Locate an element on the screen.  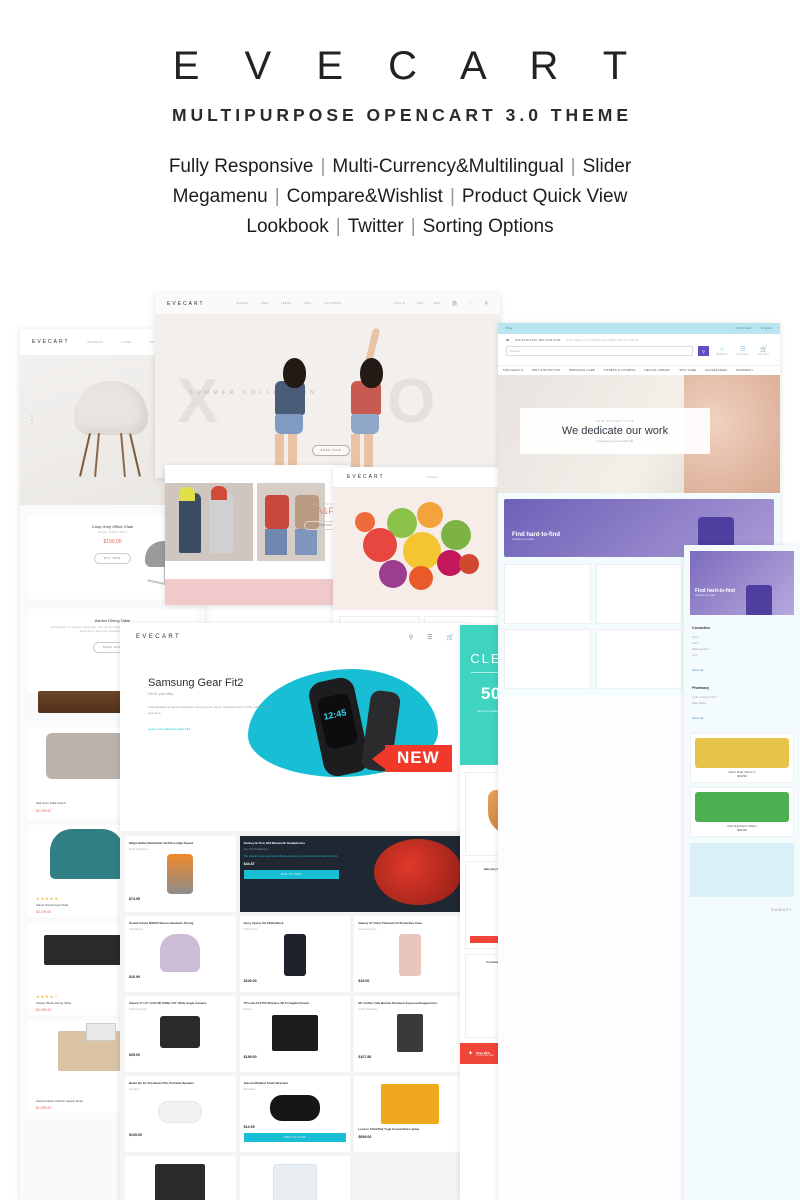
furniture-nav-bedroom: BEDROOM is located at coordinates (96, 342).